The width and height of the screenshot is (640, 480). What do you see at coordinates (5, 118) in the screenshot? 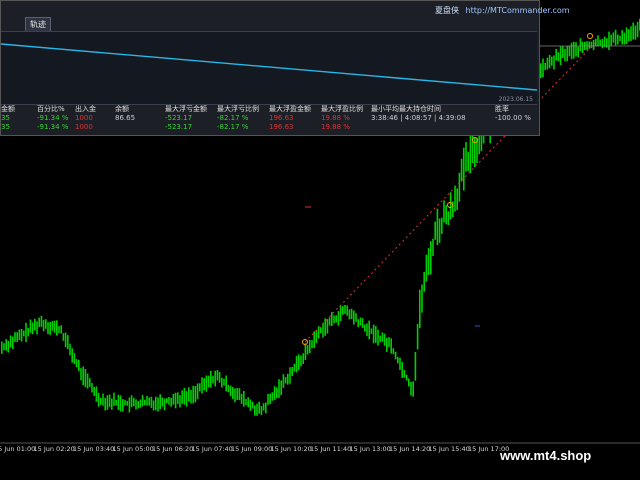
I see `row1-amount: 35` at bounding box center [5, 118].